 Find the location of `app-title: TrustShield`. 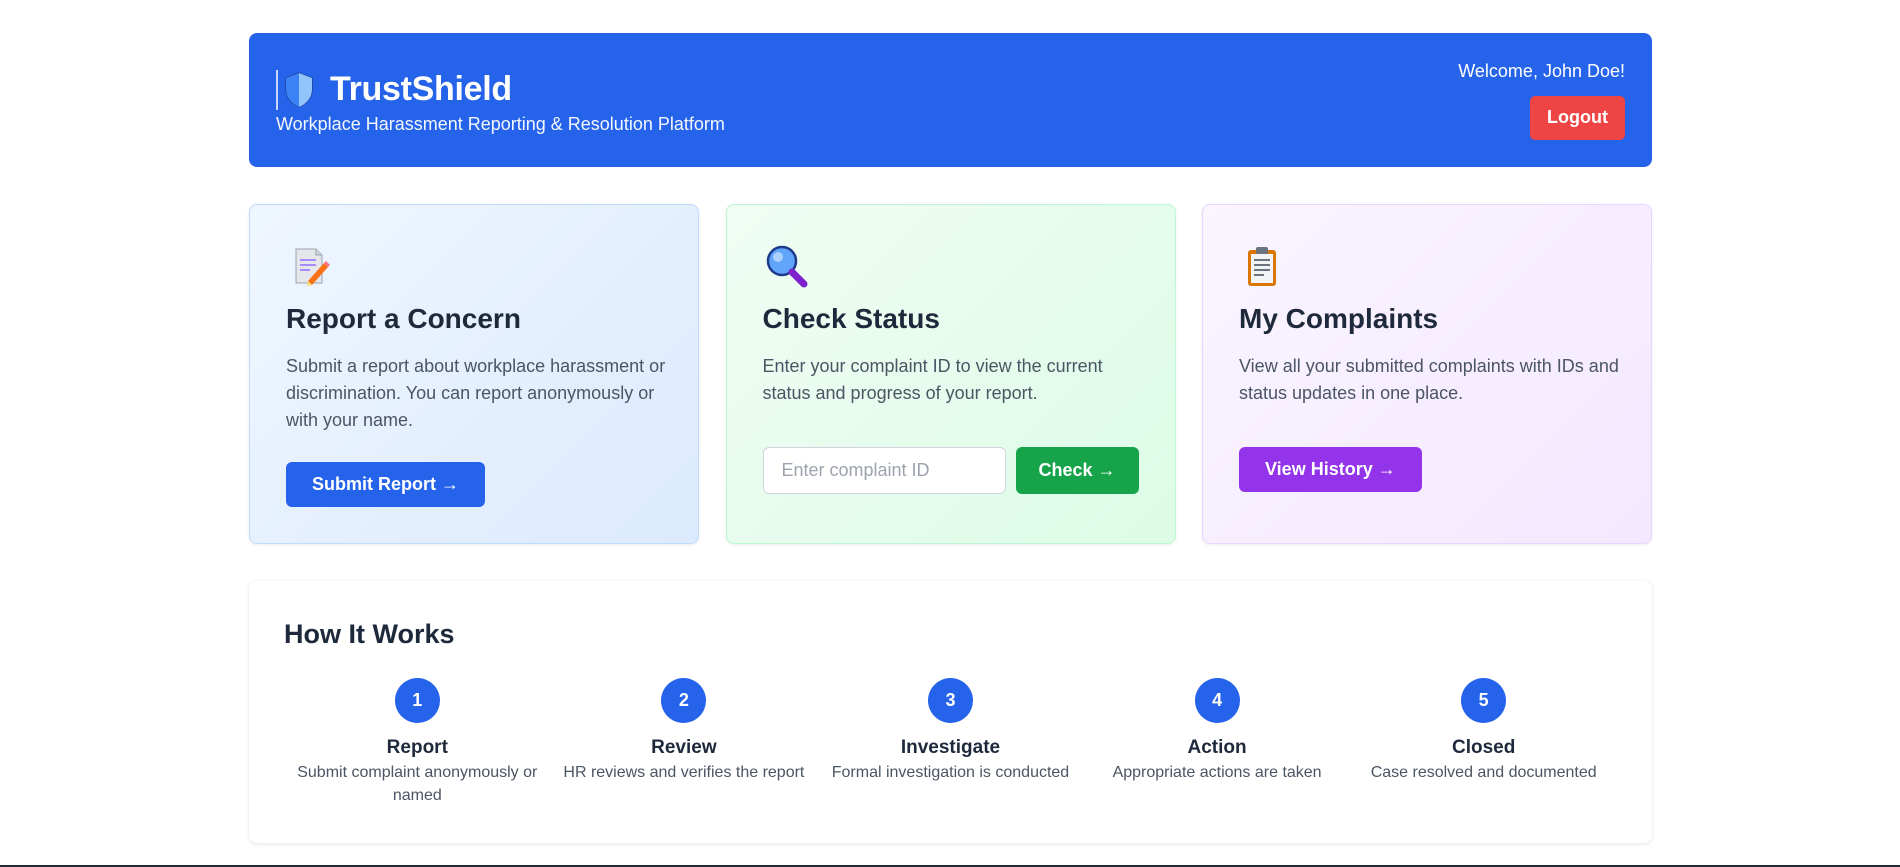

app-title: TrustShield is located at coordinates (421, 89).